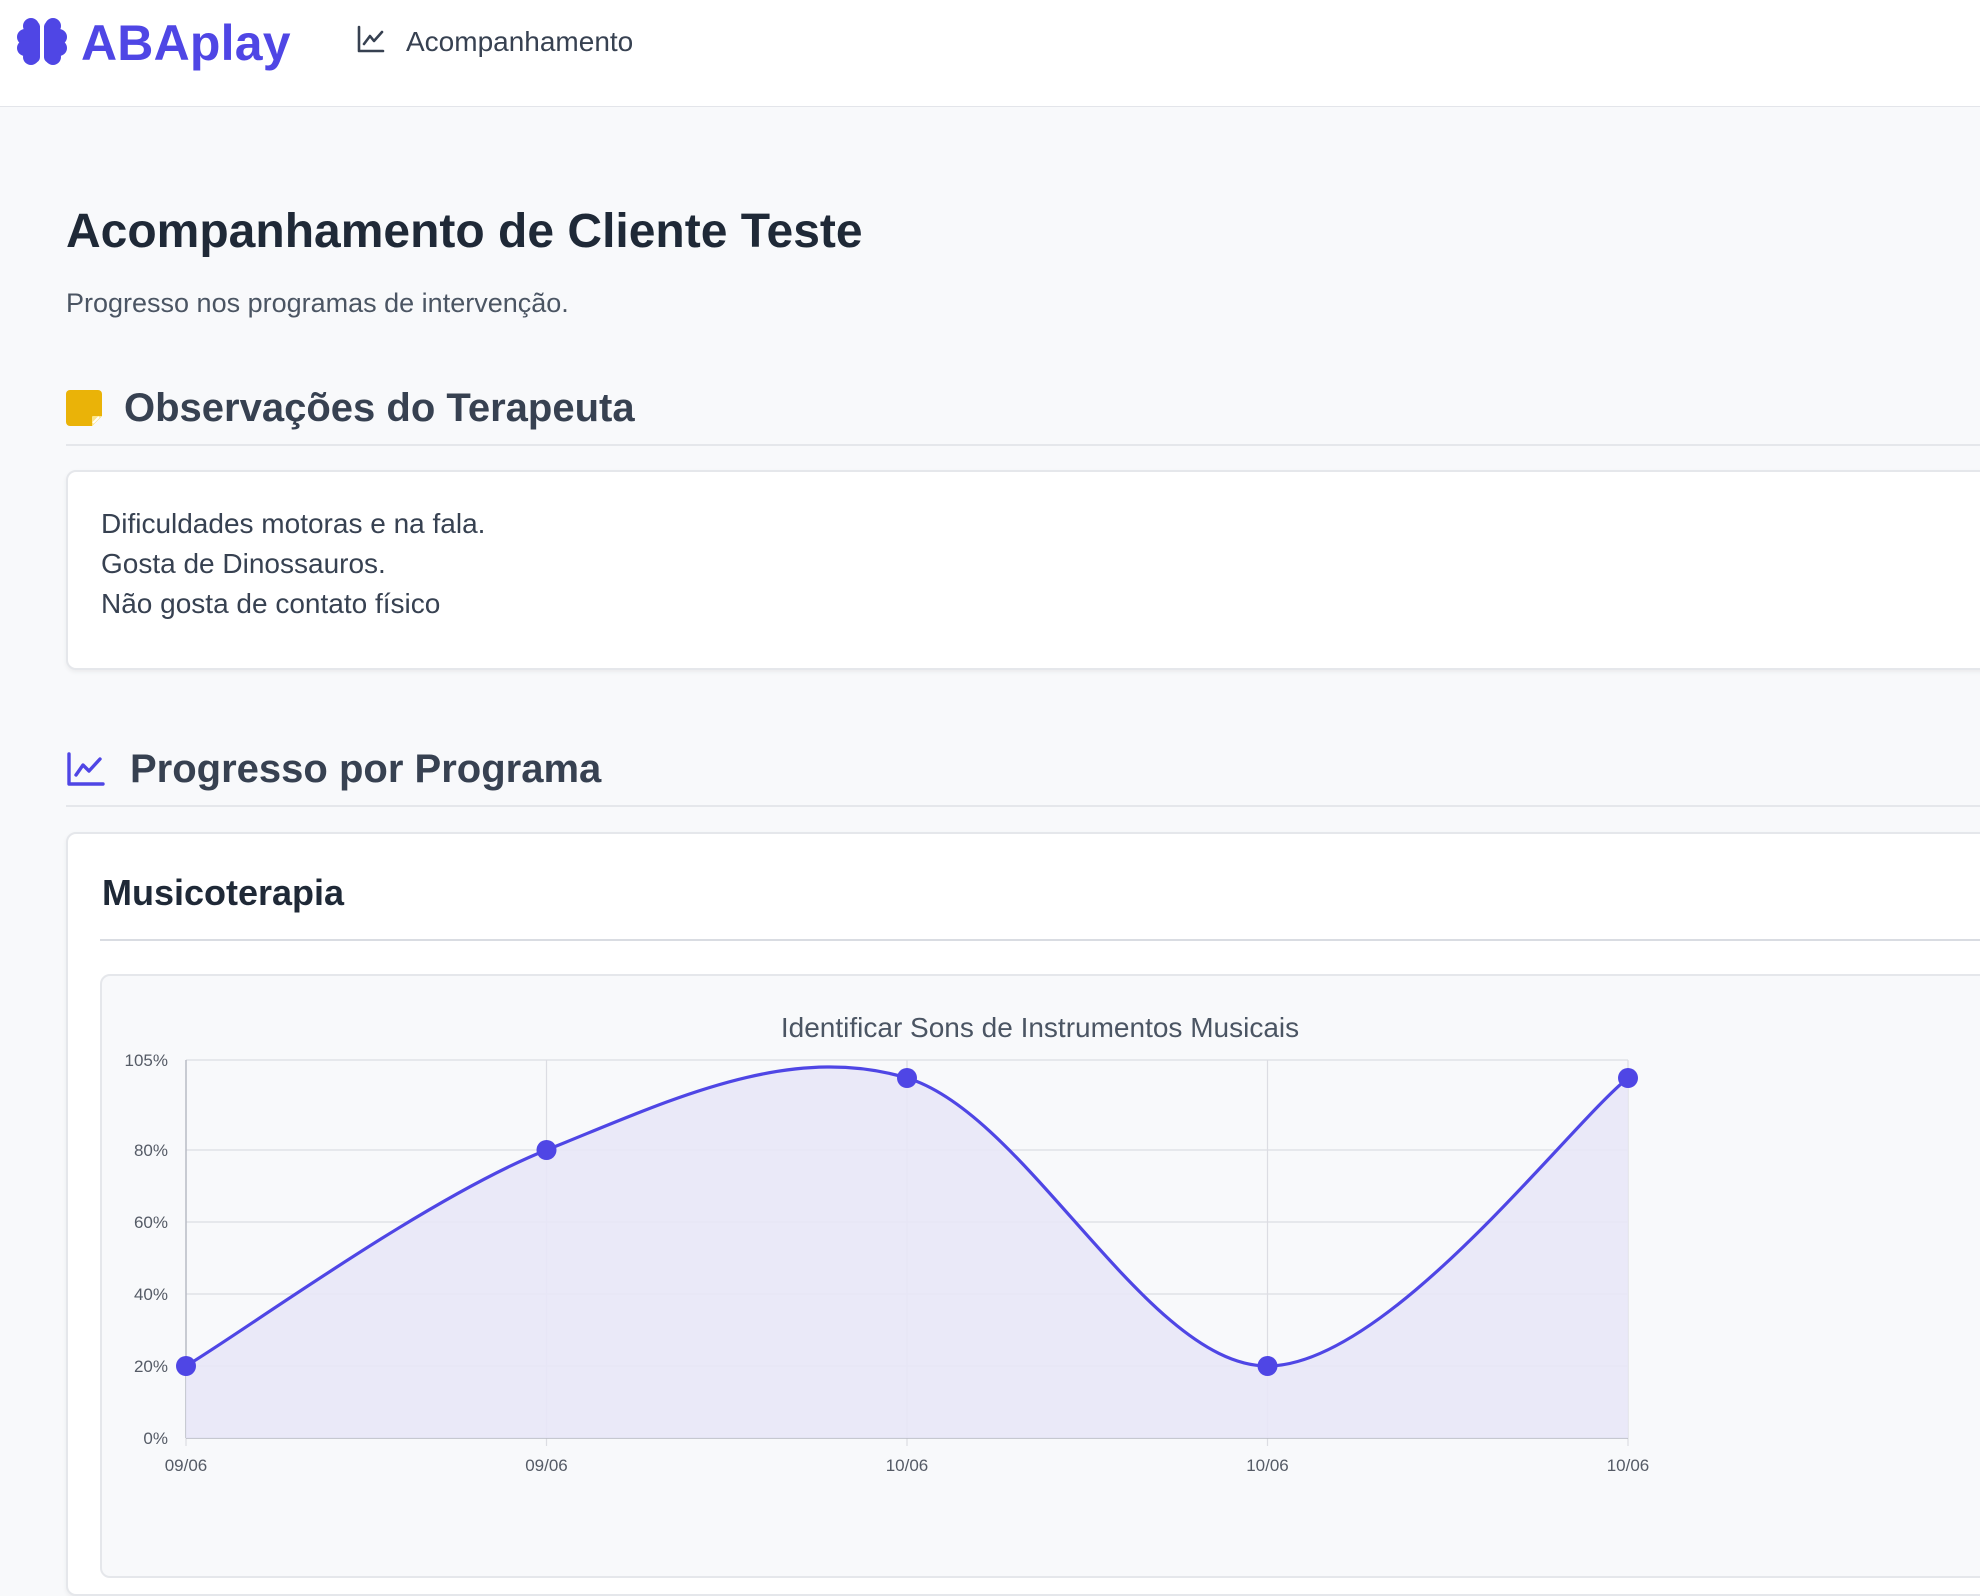  Describe the element at coordinates (1023, 409) in the screenshot. I see `observations-header: Observações do Terapeuta` at that location.